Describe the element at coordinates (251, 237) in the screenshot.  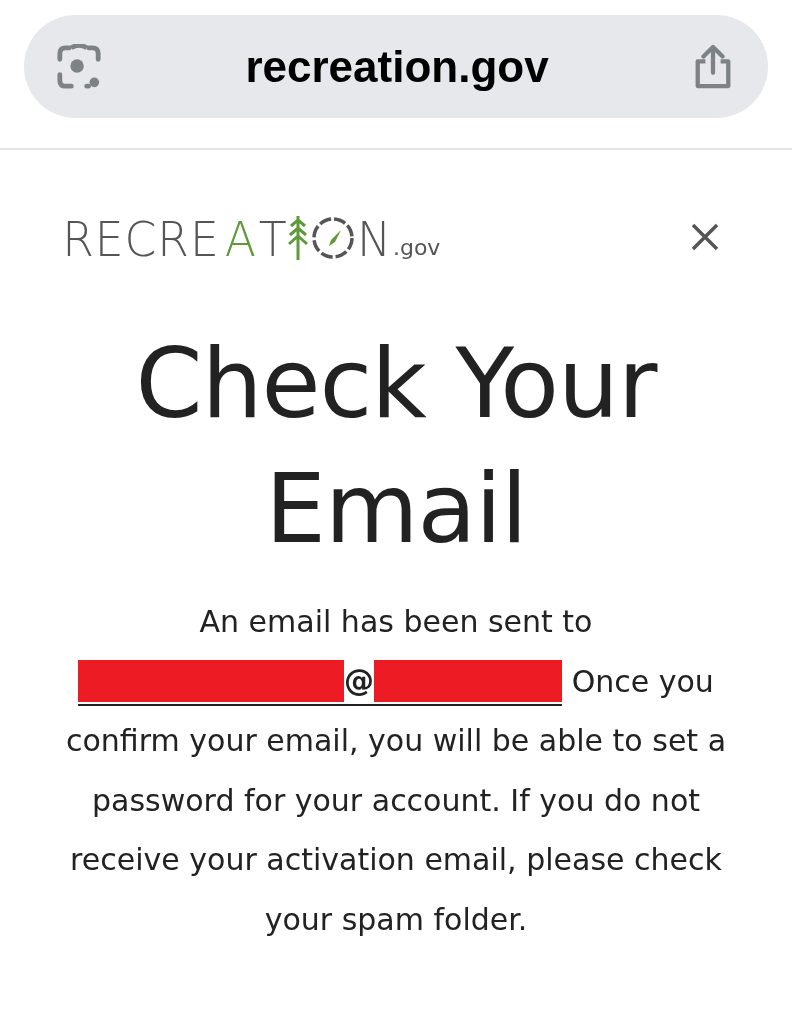
I see `site-logo: RECRE AT N.gov` at that location.